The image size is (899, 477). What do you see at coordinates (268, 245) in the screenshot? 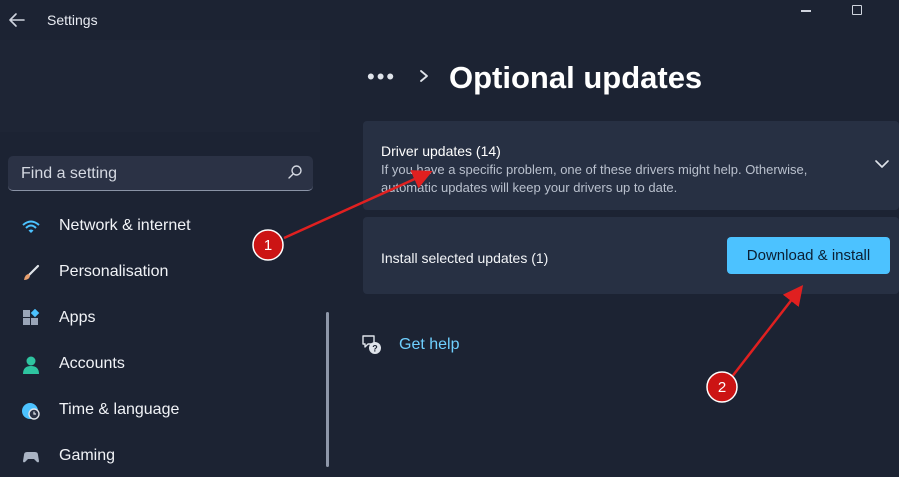
I see `annotation-number-1: 1` at bounding box center [268, 245].